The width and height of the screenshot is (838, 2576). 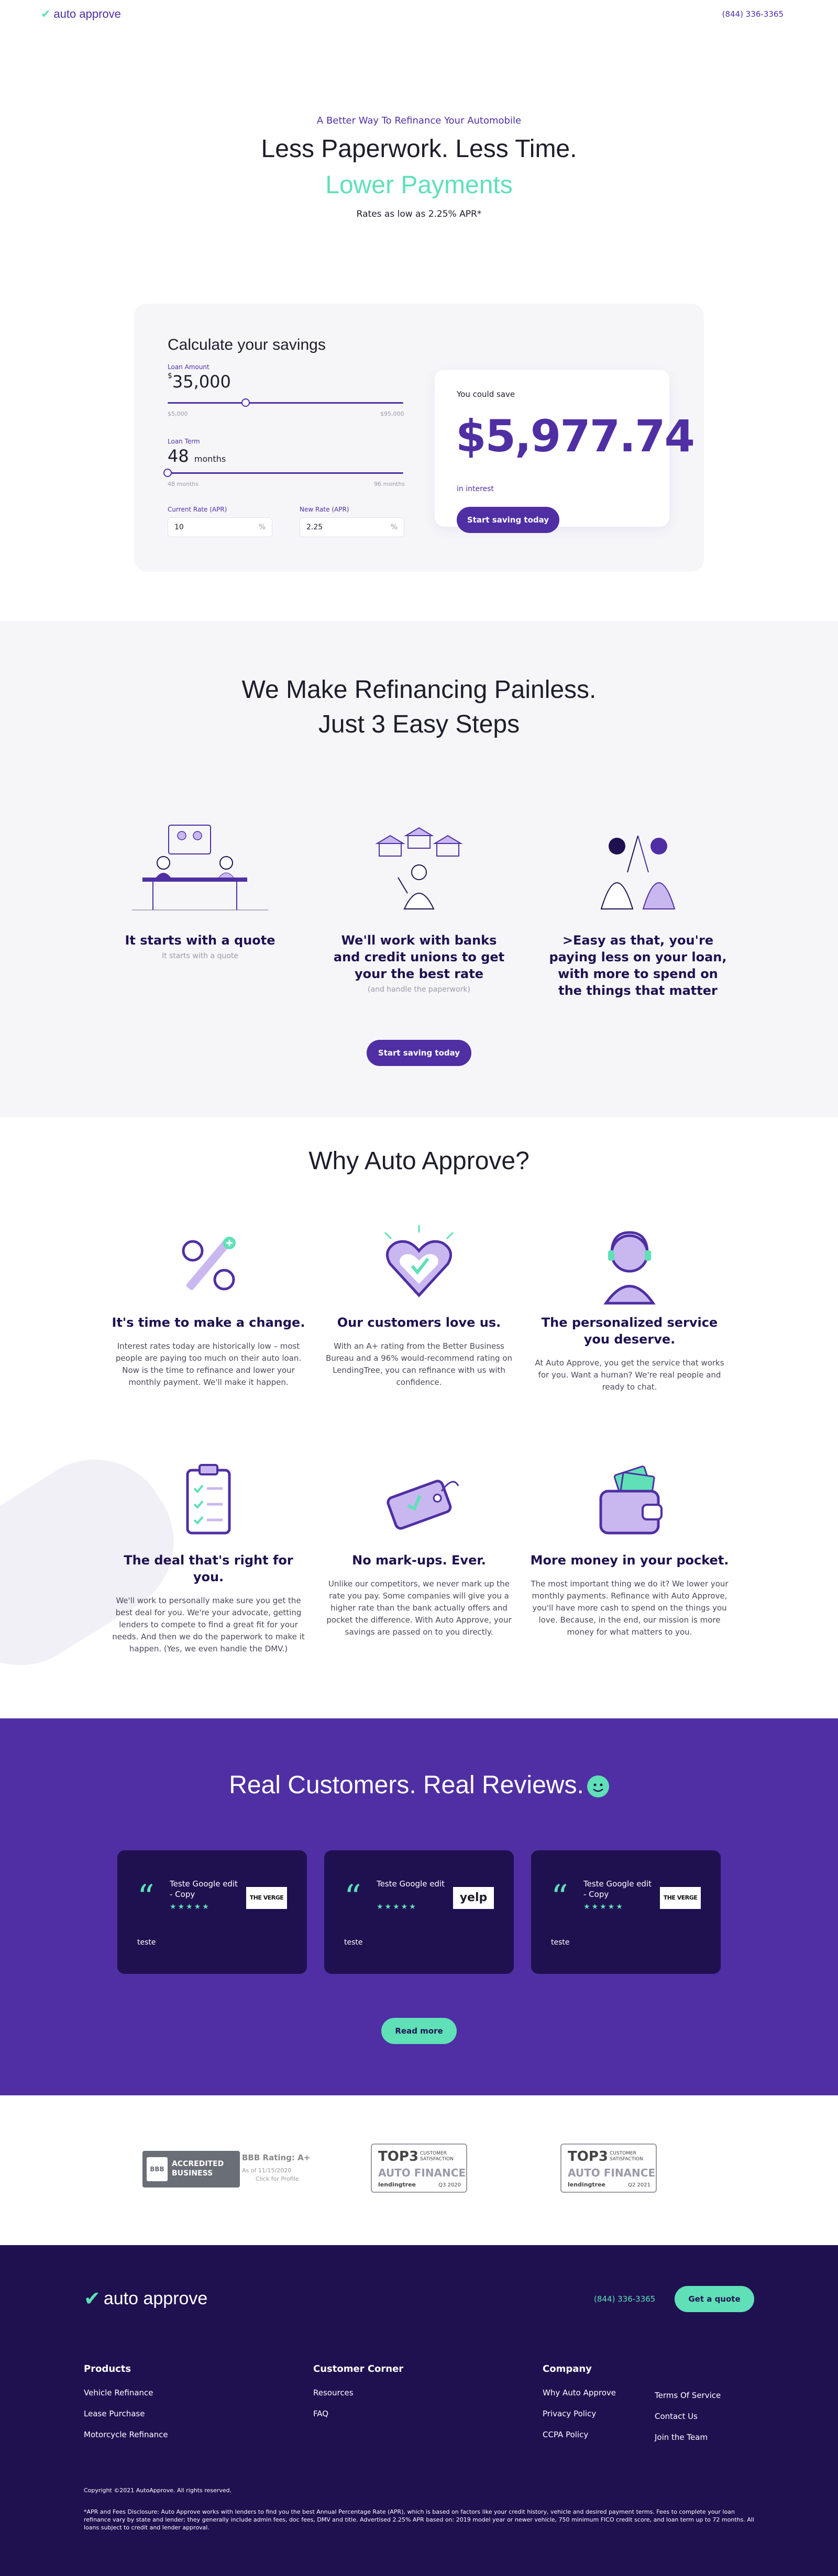 What do you see at coordinates (419, 16) in the screenshot?
I see `top-bar: ✔ auto approve (844) 336-3365` at bounding box center [419, 16].